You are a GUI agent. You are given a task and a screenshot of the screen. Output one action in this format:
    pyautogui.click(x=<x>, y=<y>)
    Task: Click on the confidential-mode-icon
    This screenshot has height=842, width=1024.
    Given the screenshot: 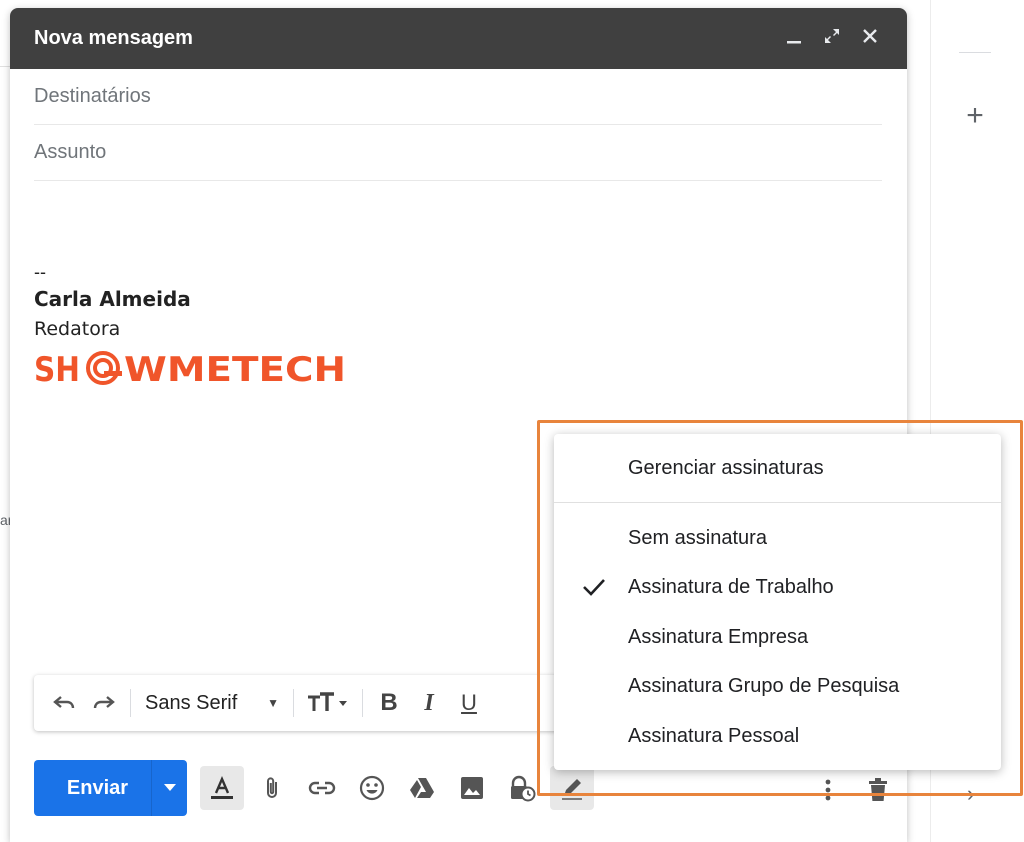 What is the action you would take?
    pyautogui.click(x=522, y=788)
    